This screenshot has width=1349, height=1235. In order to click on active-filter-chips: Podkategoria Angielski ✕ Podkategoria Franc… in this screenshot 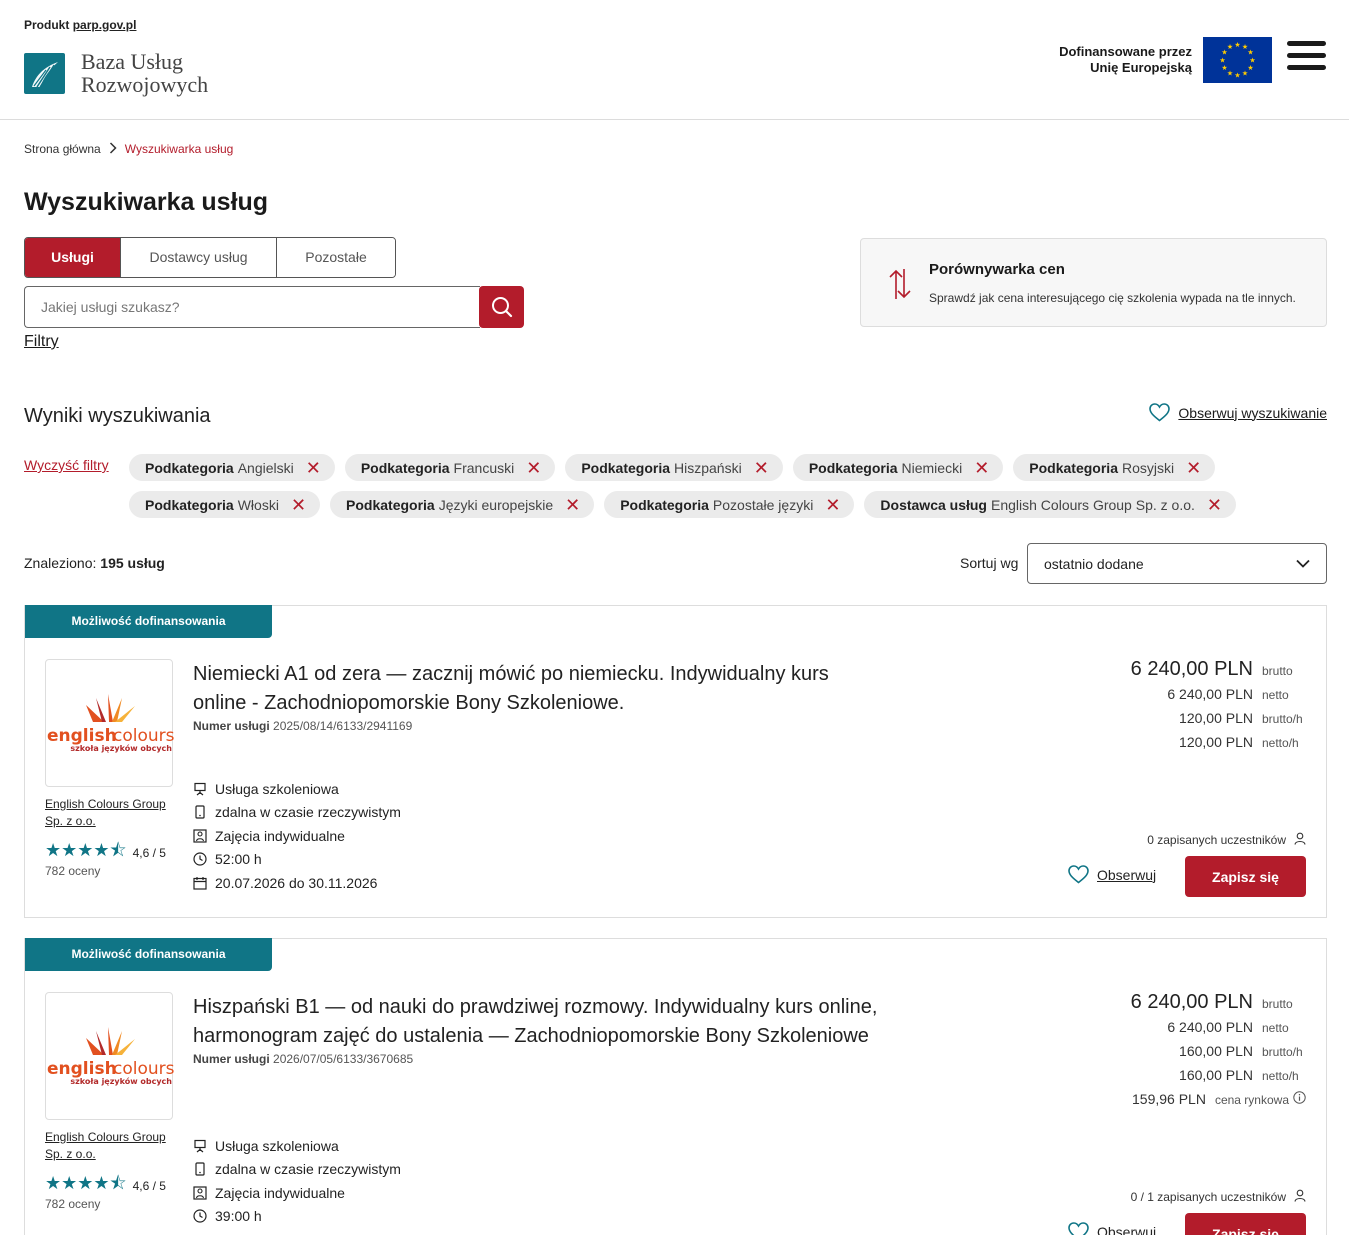, I will do `click(684, 486)`.